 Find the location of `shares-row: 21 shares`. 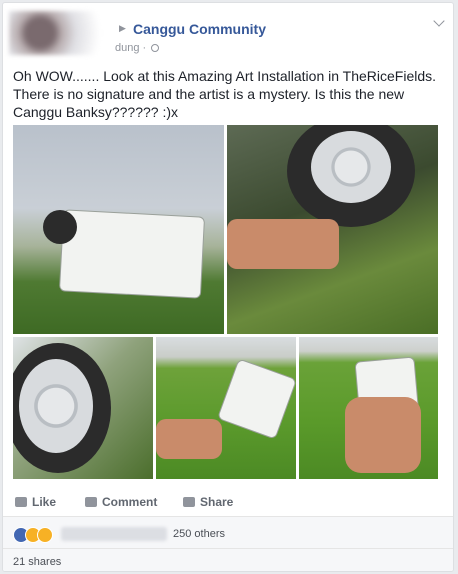

shares-row: 21 shares is located at coordinates (228, 559).